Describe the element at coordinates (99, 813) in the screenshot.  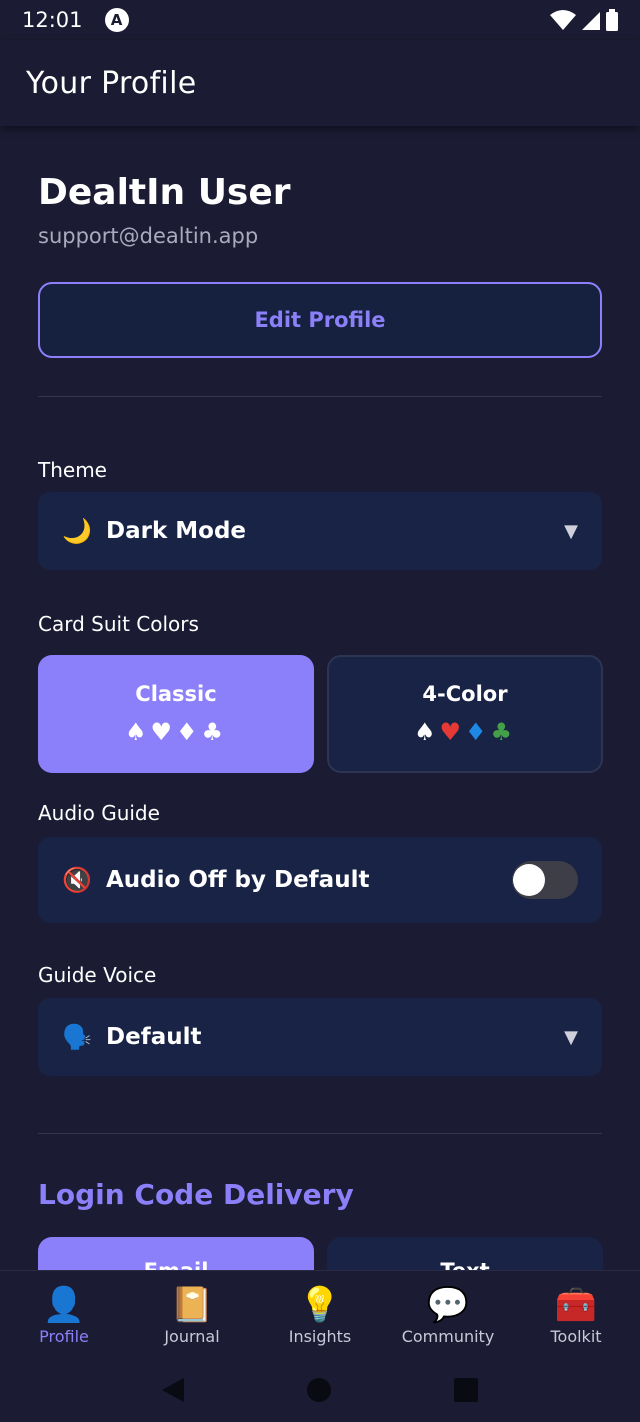
I see `audio-guide-label: Audio Guide` at that location.